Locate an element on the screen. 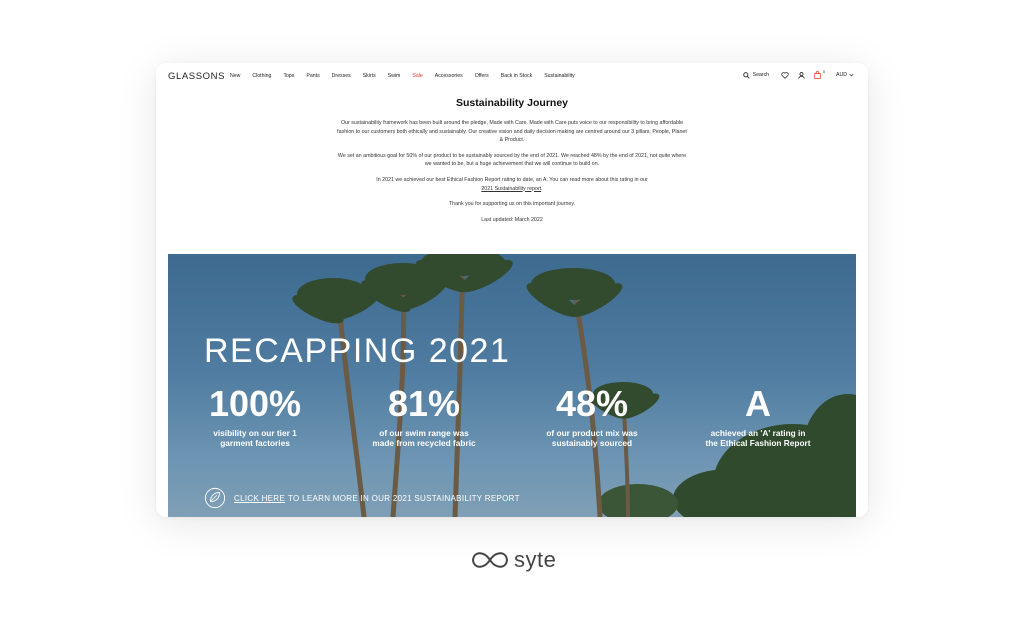  heart-icon is located at coordinates (785, 75).